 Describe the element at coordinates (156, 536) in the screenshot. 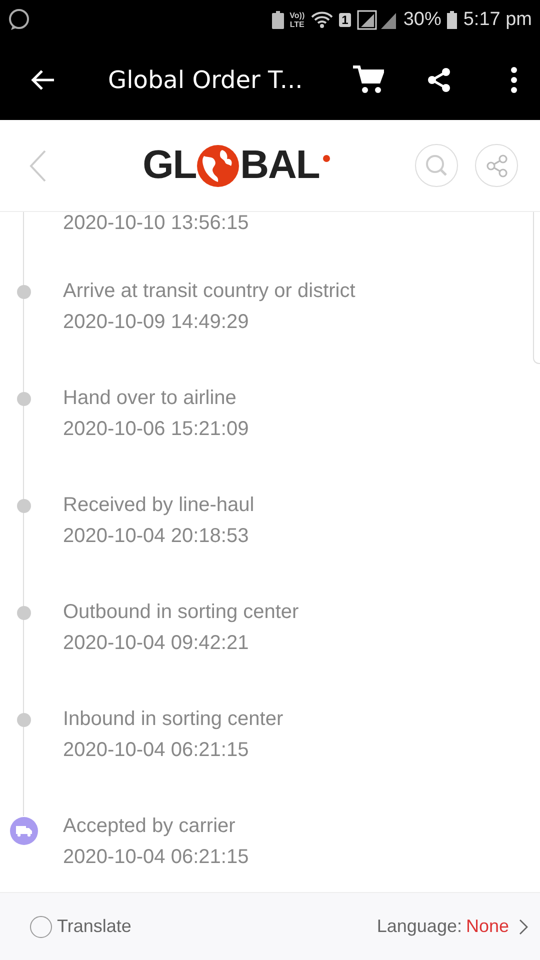

I see `event-time: 2020-10-04 20:18:53` at that location.